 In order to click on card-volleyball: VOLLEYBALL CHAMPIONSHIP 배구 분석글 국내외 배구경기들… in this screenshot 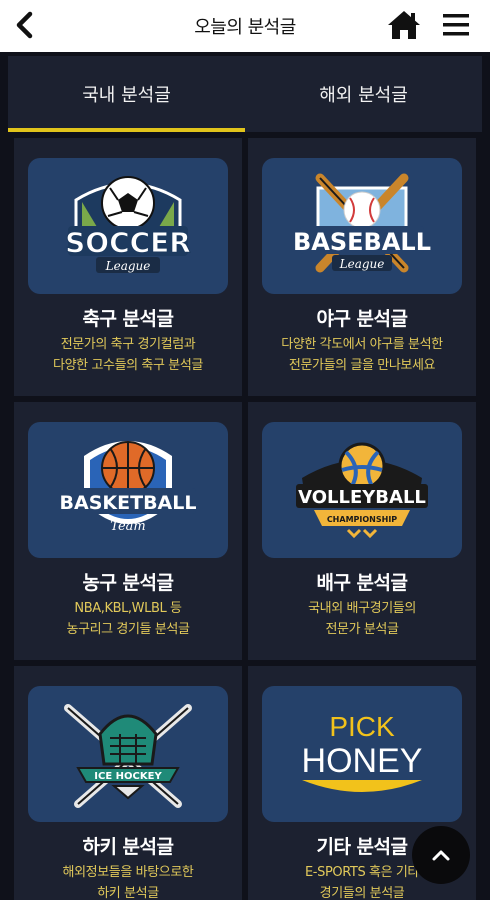, I will do `click(362, 531)`.